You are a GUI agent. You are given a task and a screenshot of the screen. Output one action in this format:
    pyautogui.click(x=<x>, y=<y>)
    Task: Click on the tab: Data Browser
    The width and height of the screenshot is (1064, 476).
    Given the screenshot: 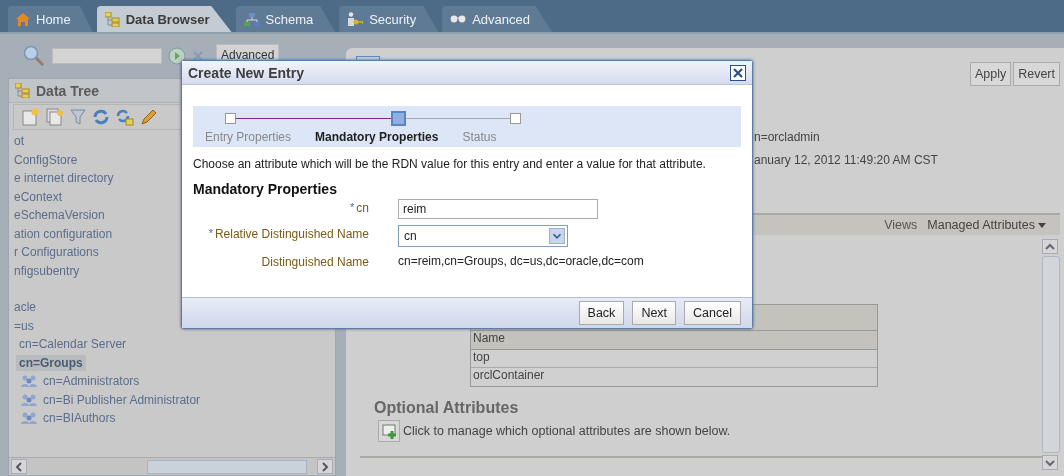 What is the action you would take?
    pyautogui.click(x=164, y=19)
    